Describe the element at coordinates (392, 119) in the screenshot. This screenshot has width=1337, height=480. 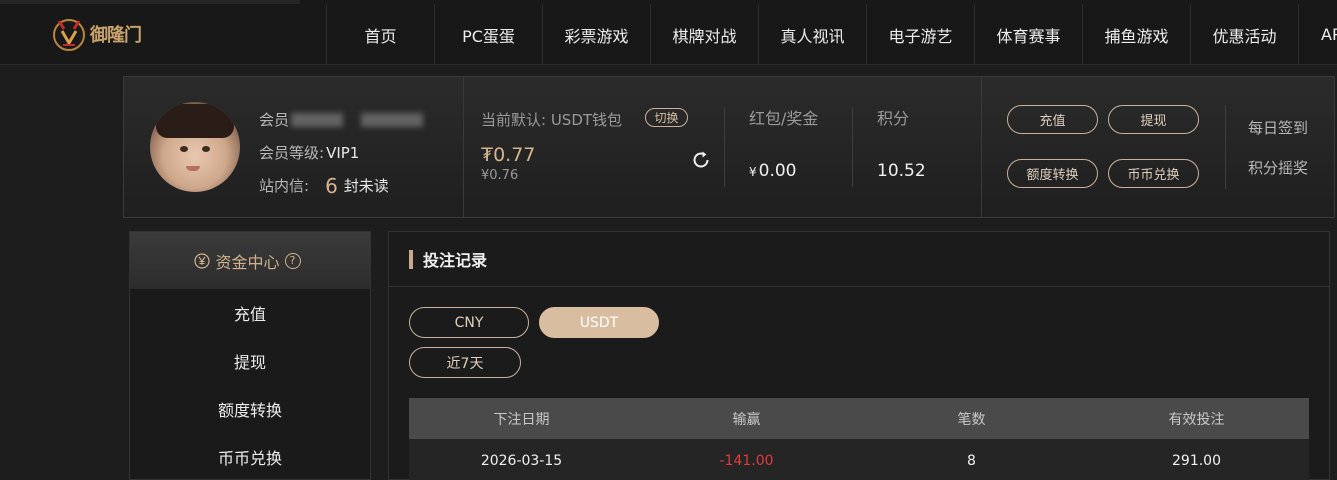
I see `member-id-blurred` at that location.